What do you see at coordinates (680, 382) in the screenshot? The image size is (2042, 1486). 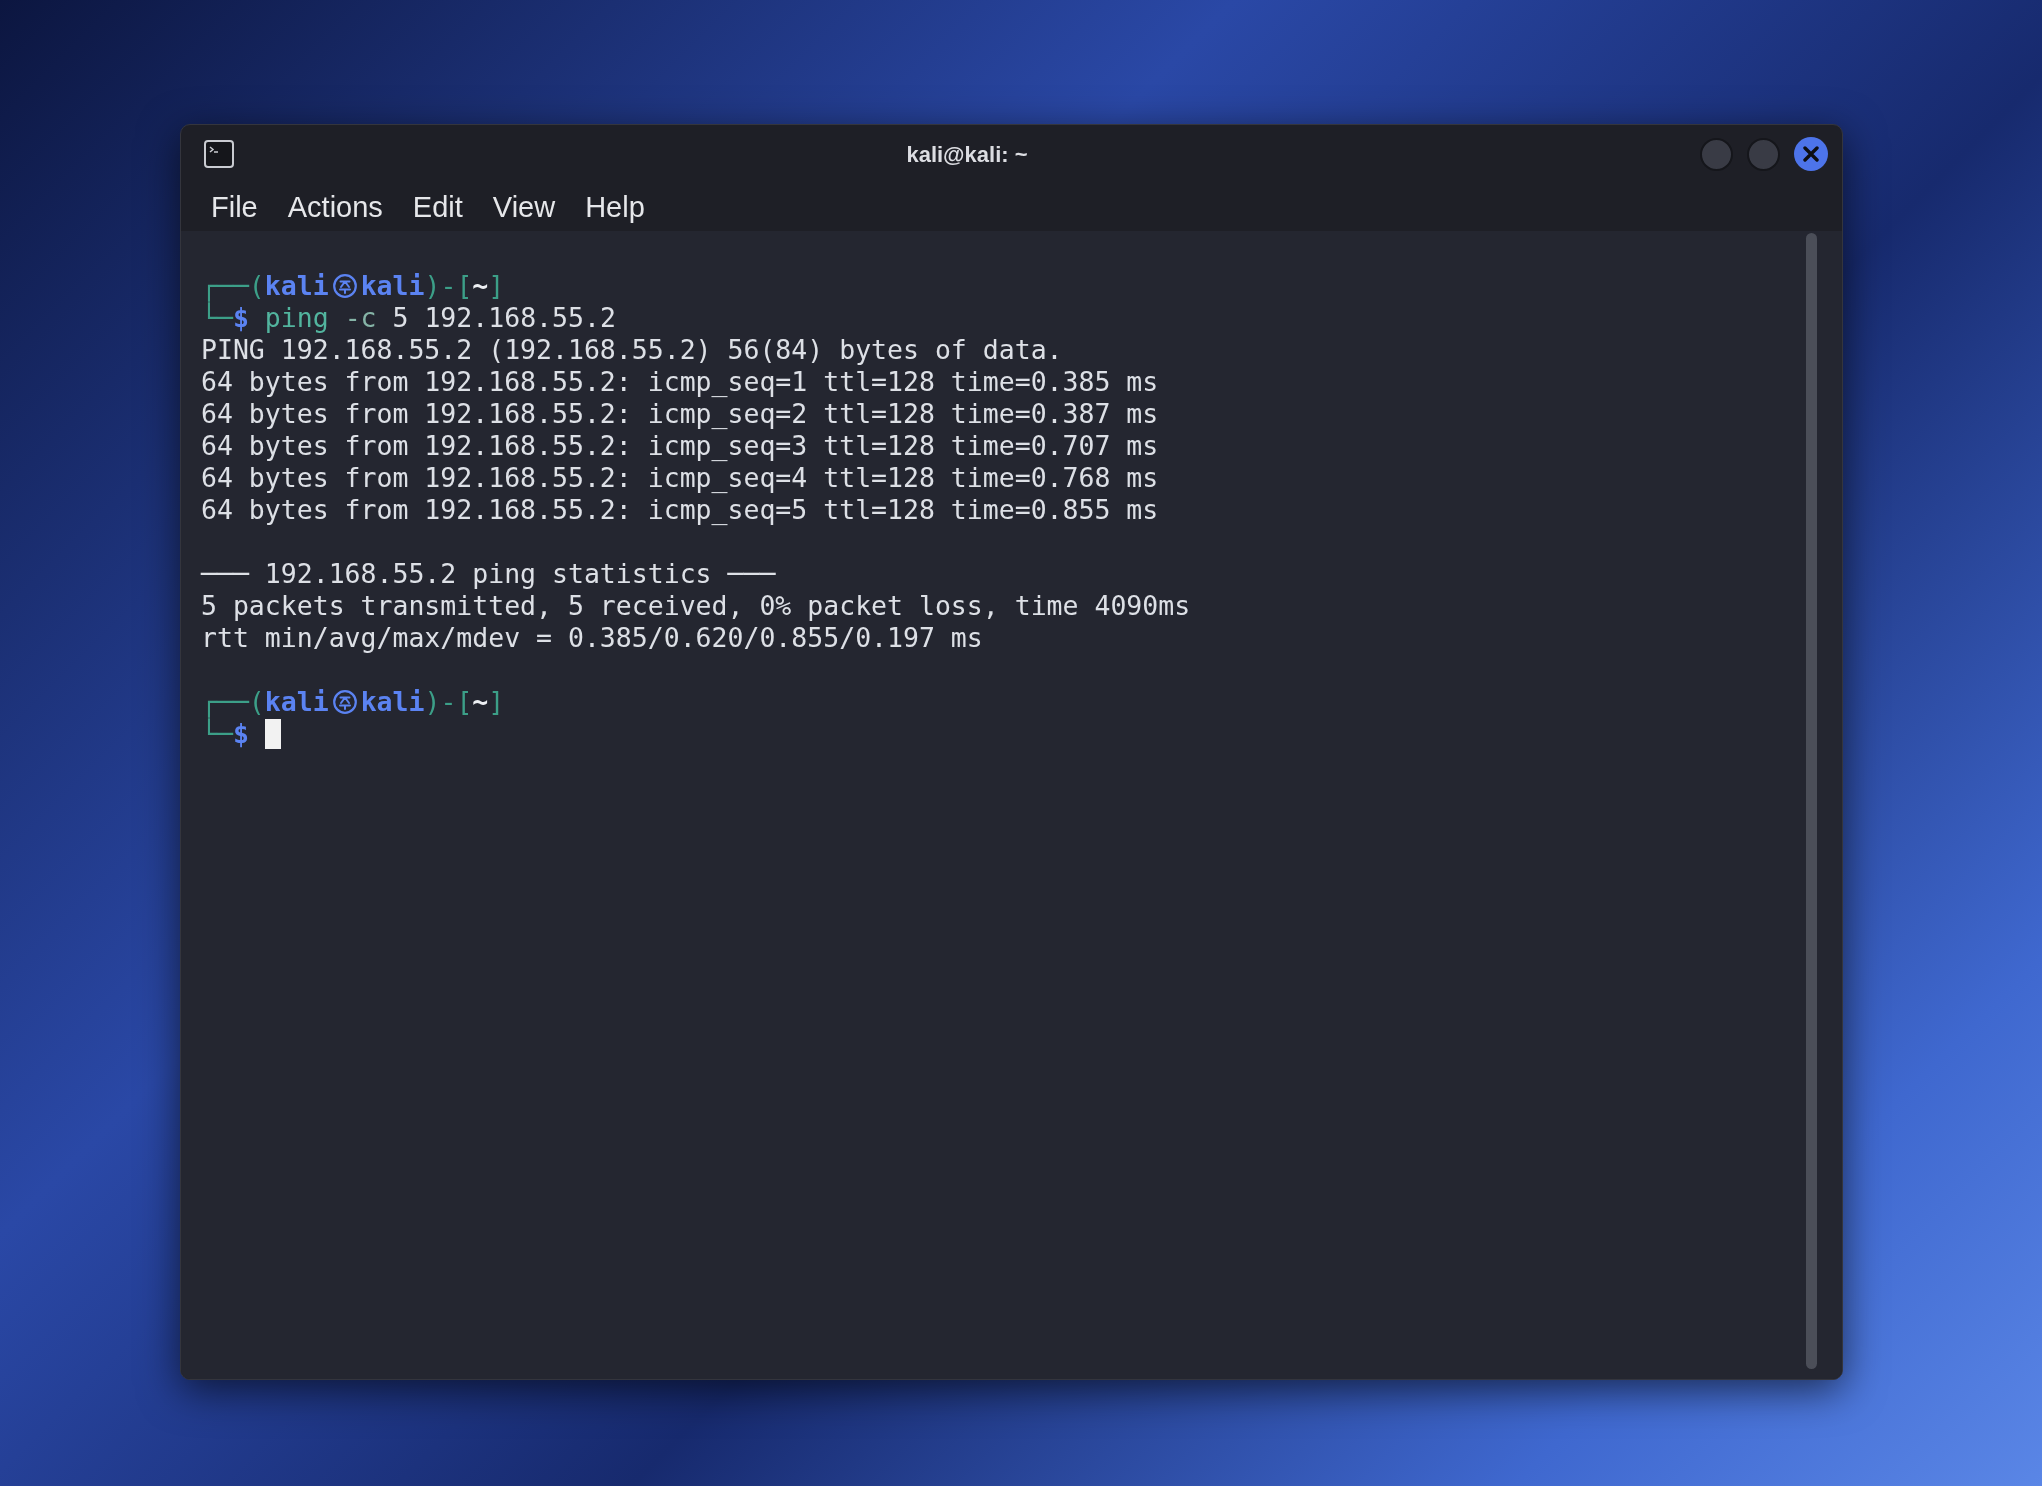 I see `output-line: 64 bytes from 192.168.55.2: icmp_seq=1 ttl=128 time=0.385 ms` at bounding box center [680, 382].